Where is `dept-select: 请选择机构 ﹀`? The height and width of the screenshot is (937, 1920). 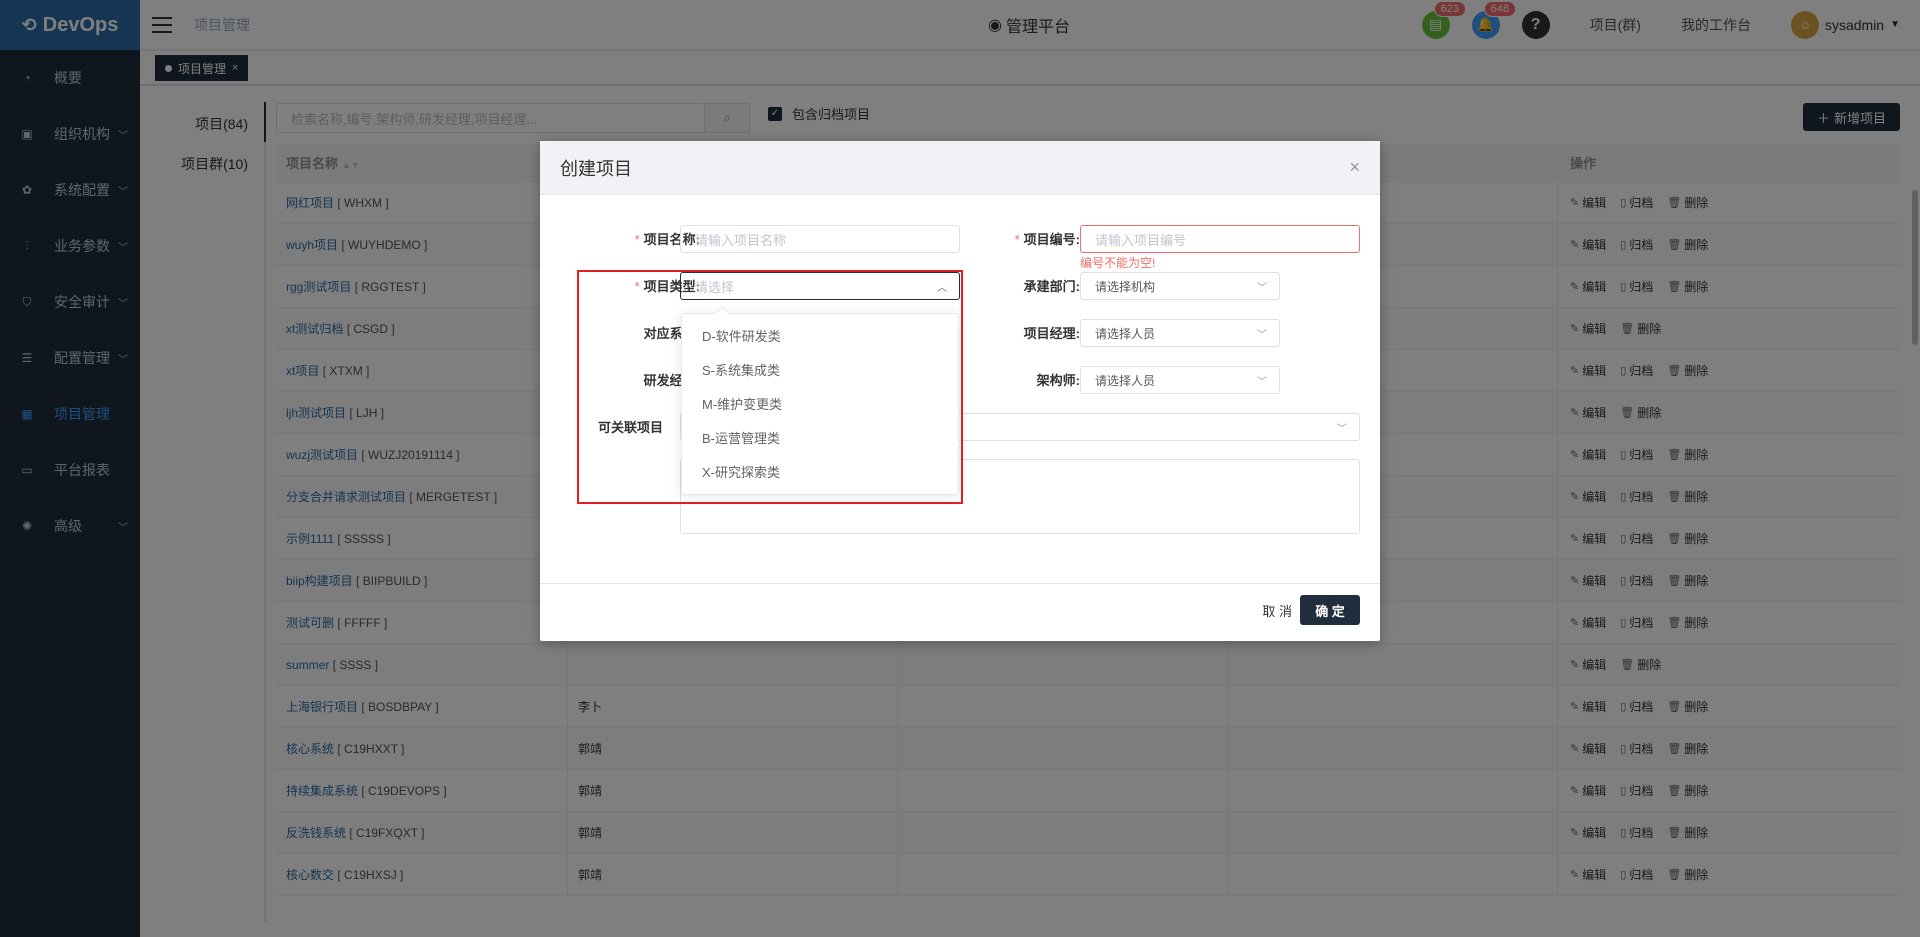 dept-select: 请选择机构 ﹀ is located at coordinates (1180, 286).